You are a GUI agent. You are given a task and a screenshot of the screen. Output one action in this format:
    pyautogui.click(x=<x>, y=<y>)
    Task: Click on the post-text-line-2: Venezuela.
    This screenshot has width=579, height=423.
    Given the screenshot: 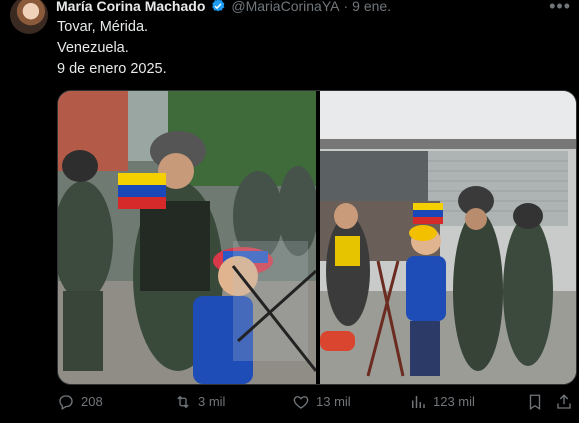 What is the action you would take?
    pyautogui.click(x=93, y=48)
    